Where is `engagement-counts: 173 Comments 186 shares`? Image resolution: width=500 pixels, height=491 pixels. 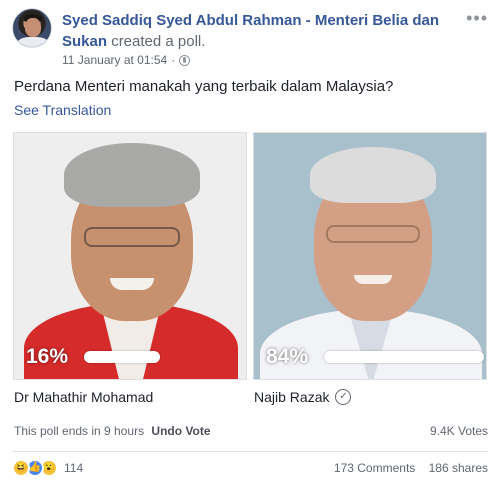
engagement-counts: 173 Comments 186 shares is located at coordinates (406, 468).